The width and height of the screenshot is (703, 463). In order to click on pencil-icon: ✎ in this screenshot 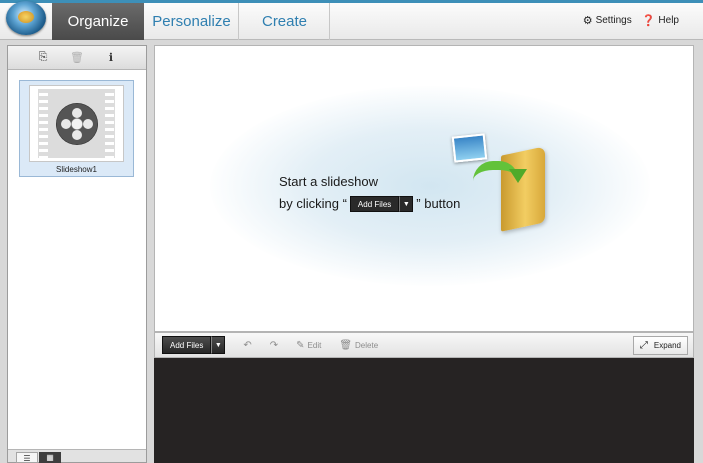, I will do `click(300, 345)`.